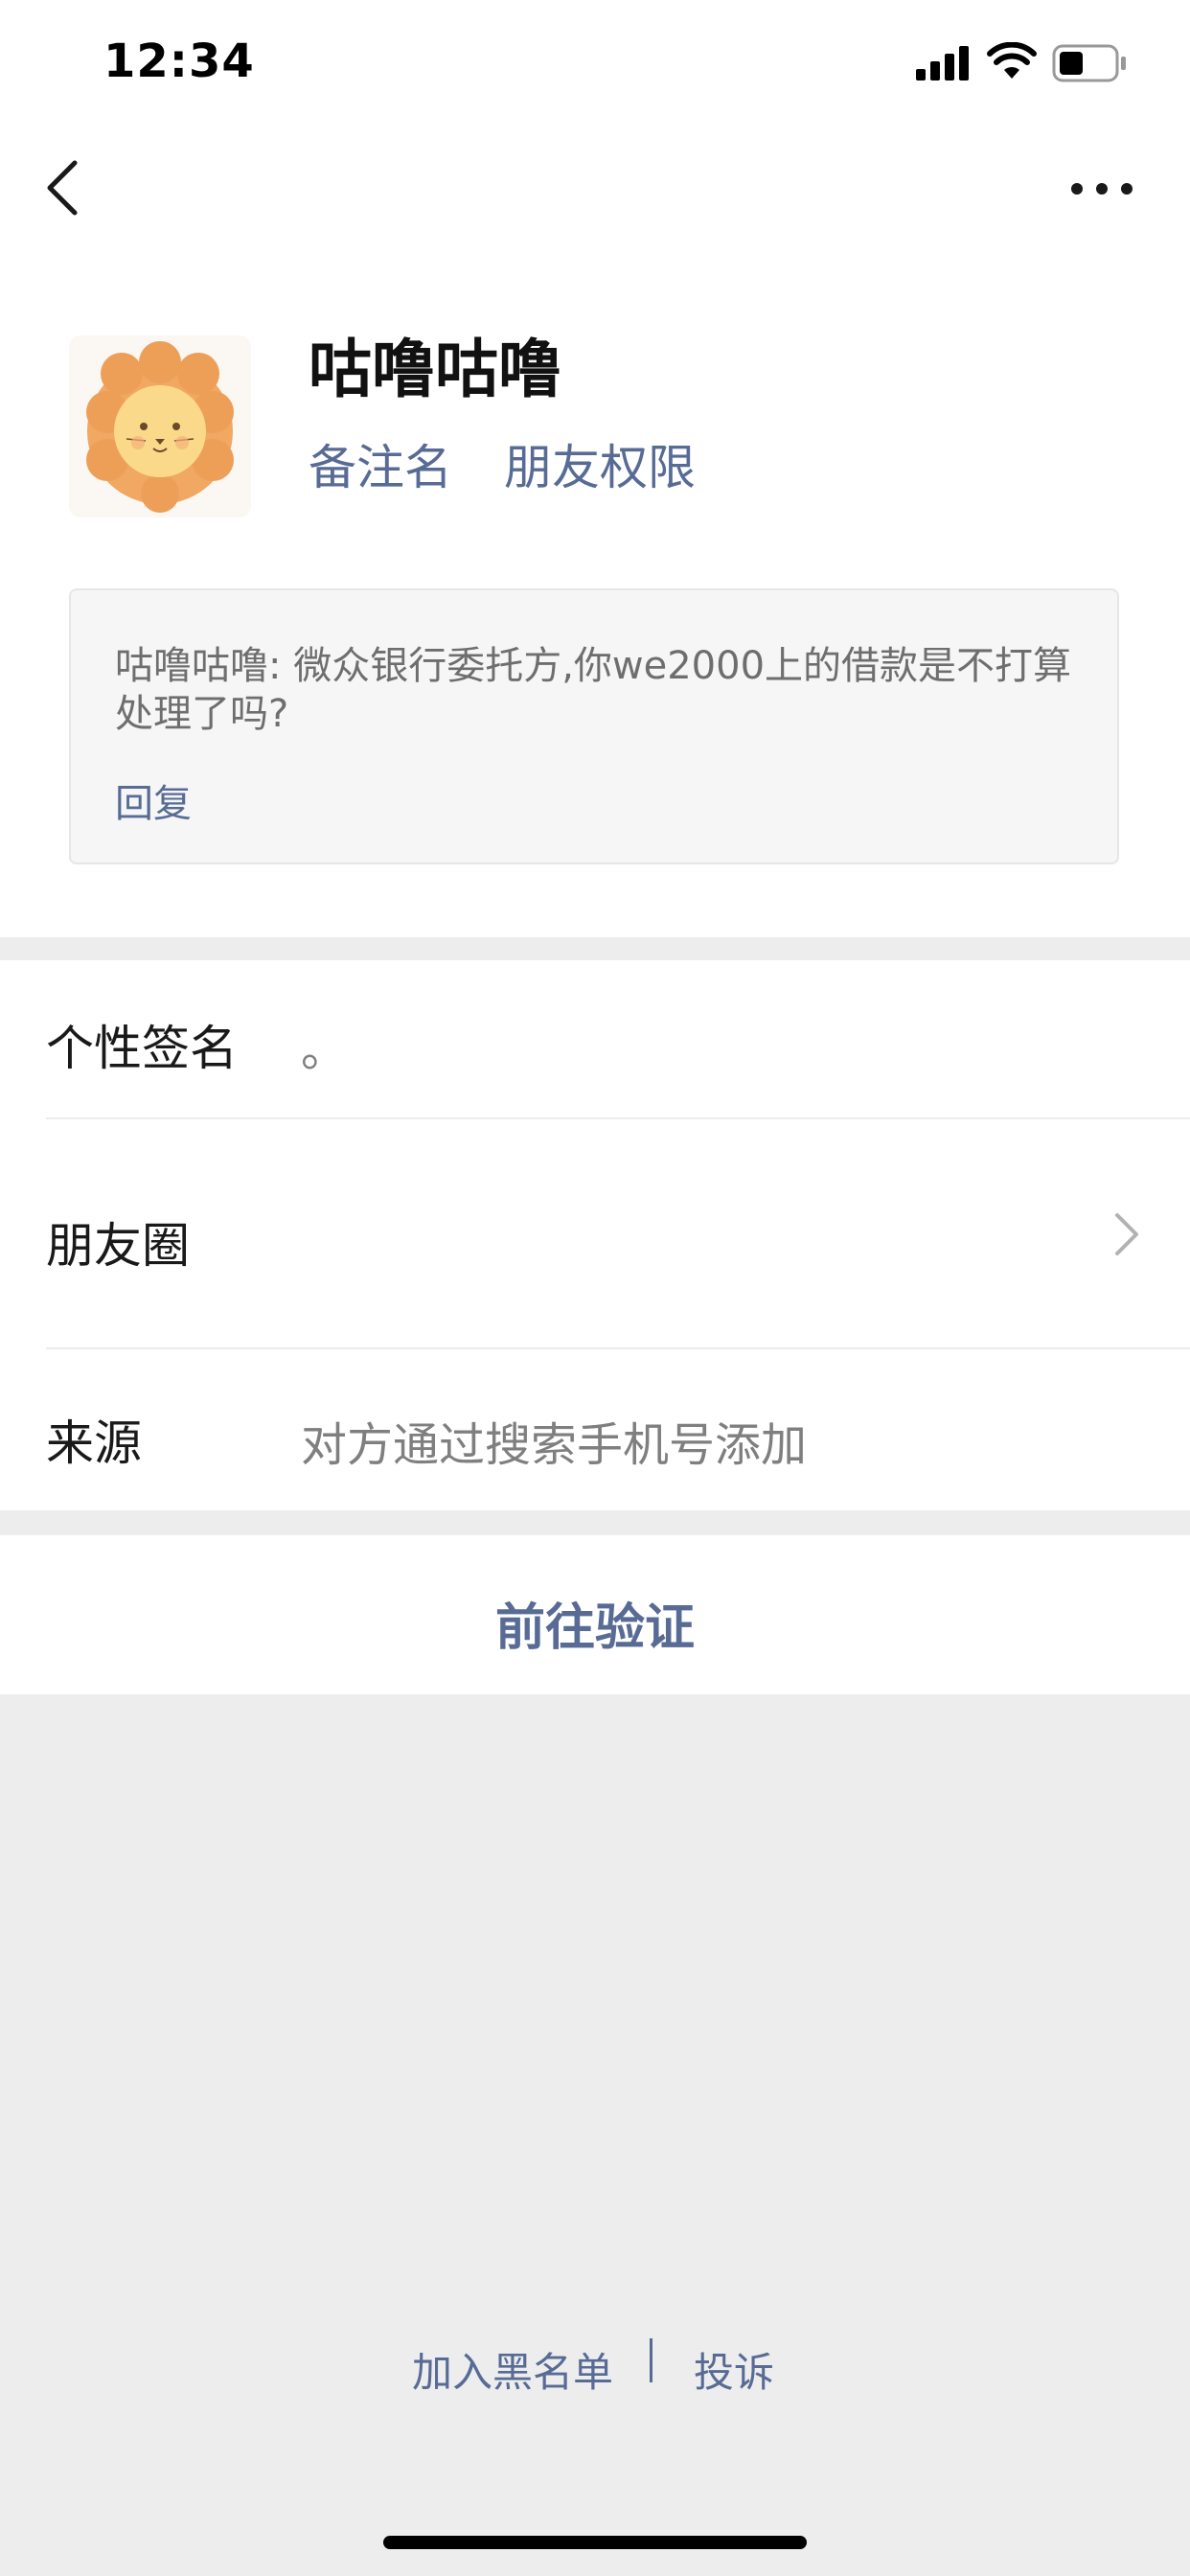  What do you see at coordinates (600, 463) in the screenshot?
I see `friend-permission-link: 朋友权限` at bounding box center [600, 463].